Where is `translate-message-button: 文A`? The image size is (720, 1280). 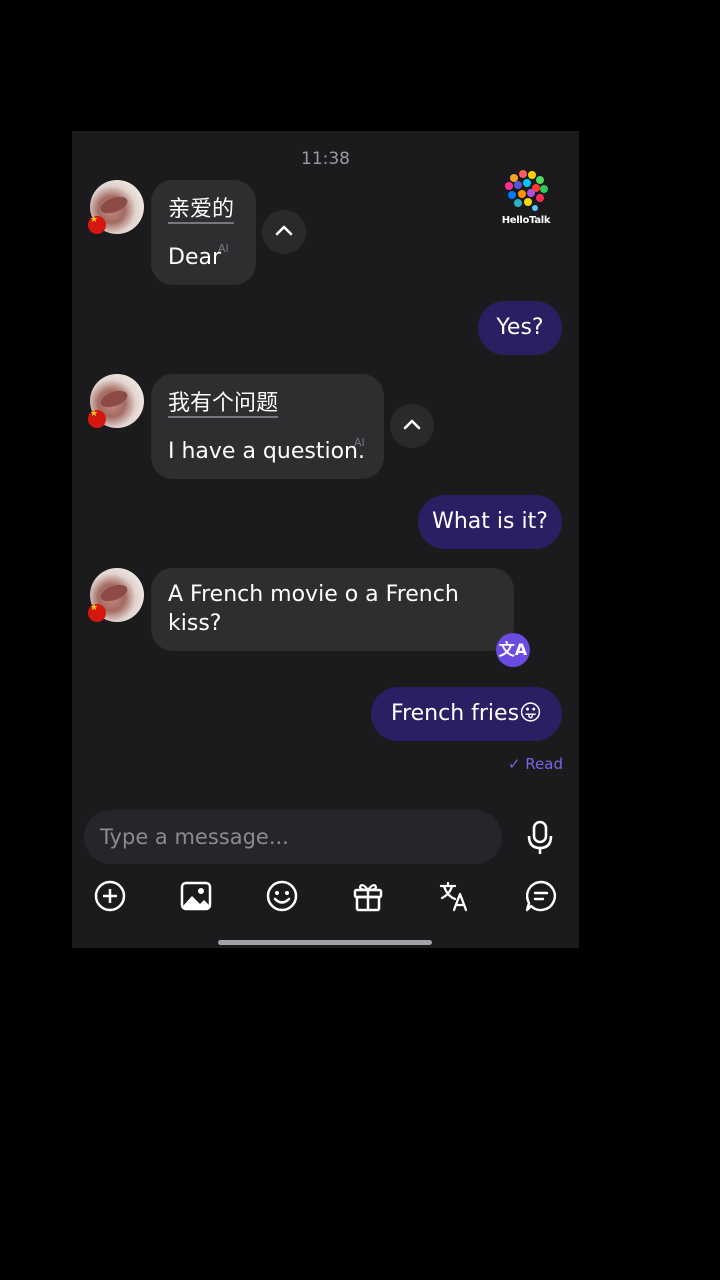
translate-message-button: 文A is located at coordinates (513, 650).